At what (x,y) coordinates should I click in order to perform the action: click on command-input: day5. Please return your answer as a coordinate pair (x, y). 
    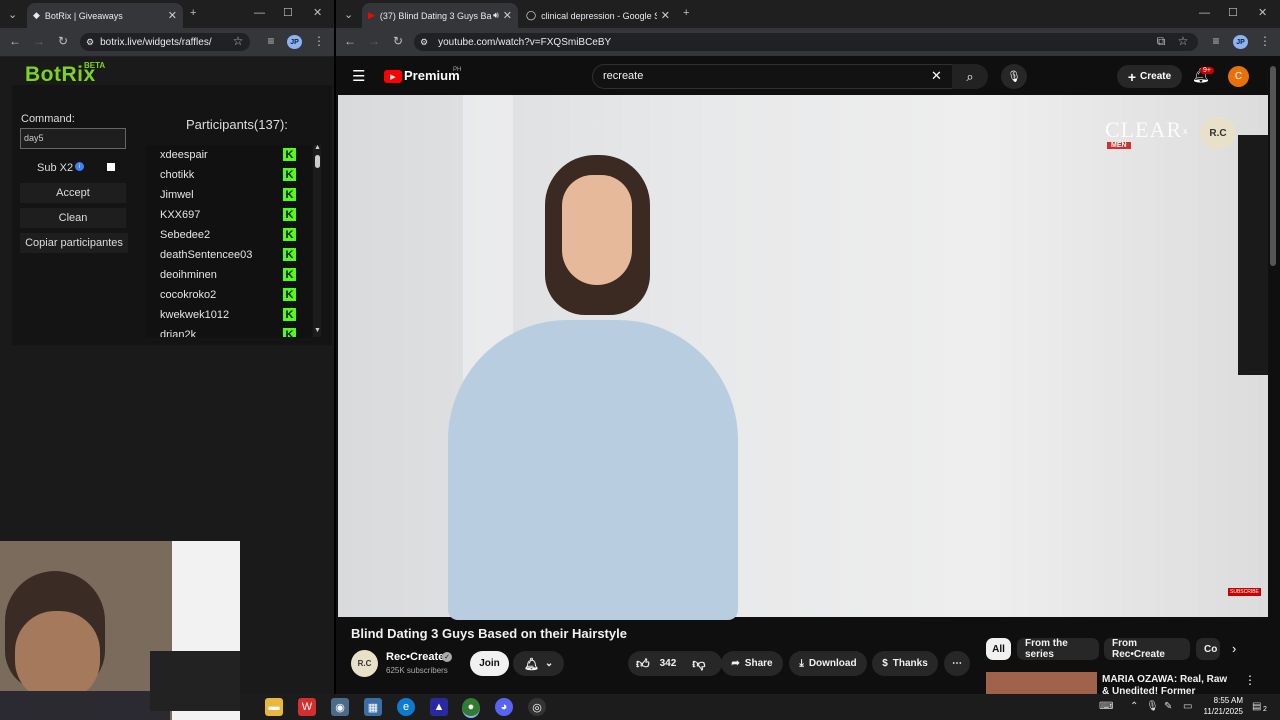
    Looking at the image, I should click on (73, 138).